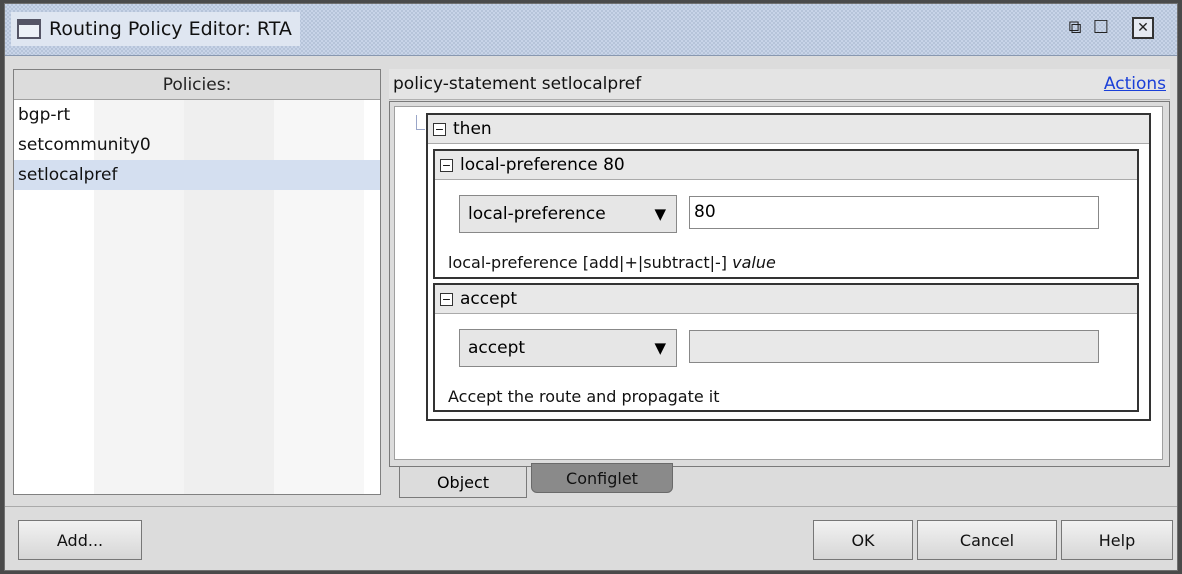 The height and width of the screenshot is (574, 1182). What do you see at coordinates (472, 129) in the screenshot?
I see `then-label: then` at bounding box center [472, 129].